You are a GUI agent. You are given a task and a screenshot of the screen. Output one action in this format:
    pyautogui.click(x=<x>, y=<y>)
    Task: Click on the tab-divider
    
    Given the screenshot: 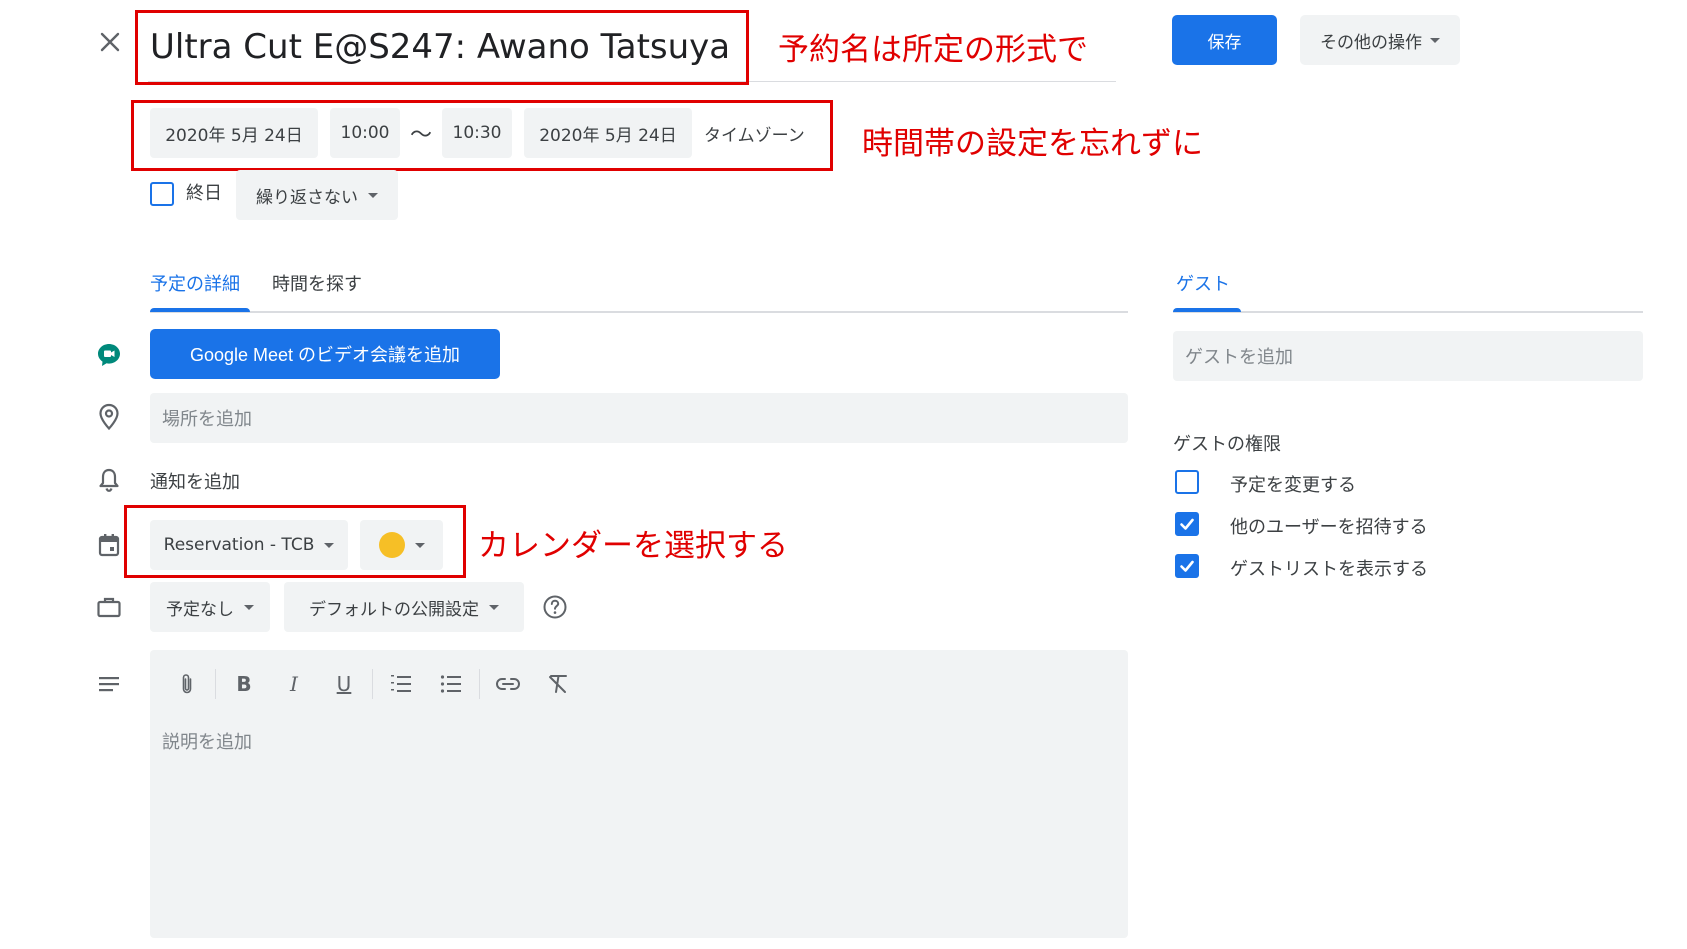 What is the action you would take?
    pyautogui.click(x=639, y=312)
    